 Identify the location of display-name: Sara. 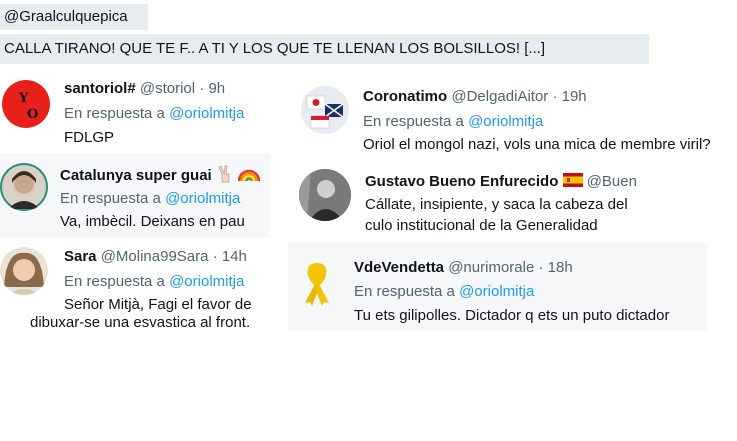
(80, 256).